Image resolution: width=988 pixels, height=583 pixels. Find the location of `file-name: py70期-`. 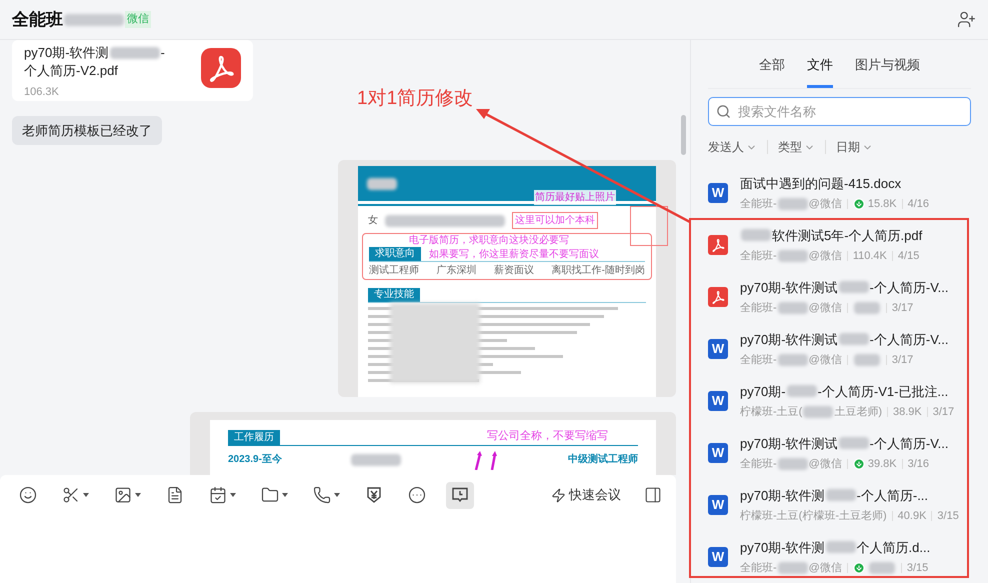

file-name: py70期- is located at coordinates (763, 391).